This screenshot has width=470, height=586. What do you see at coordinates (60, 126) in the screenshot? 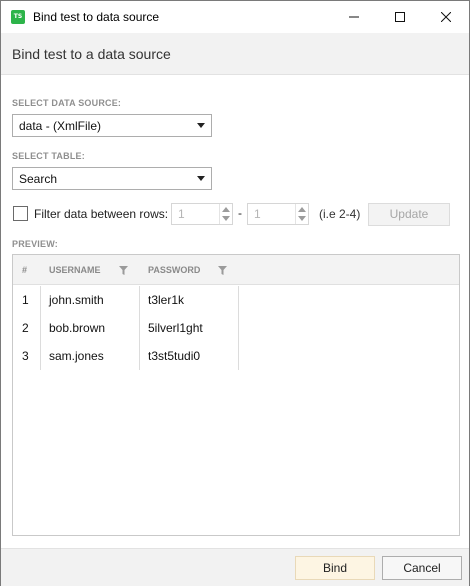
I see `datasource-value: data - (XmlFile)` at bounding box center [60, 126].